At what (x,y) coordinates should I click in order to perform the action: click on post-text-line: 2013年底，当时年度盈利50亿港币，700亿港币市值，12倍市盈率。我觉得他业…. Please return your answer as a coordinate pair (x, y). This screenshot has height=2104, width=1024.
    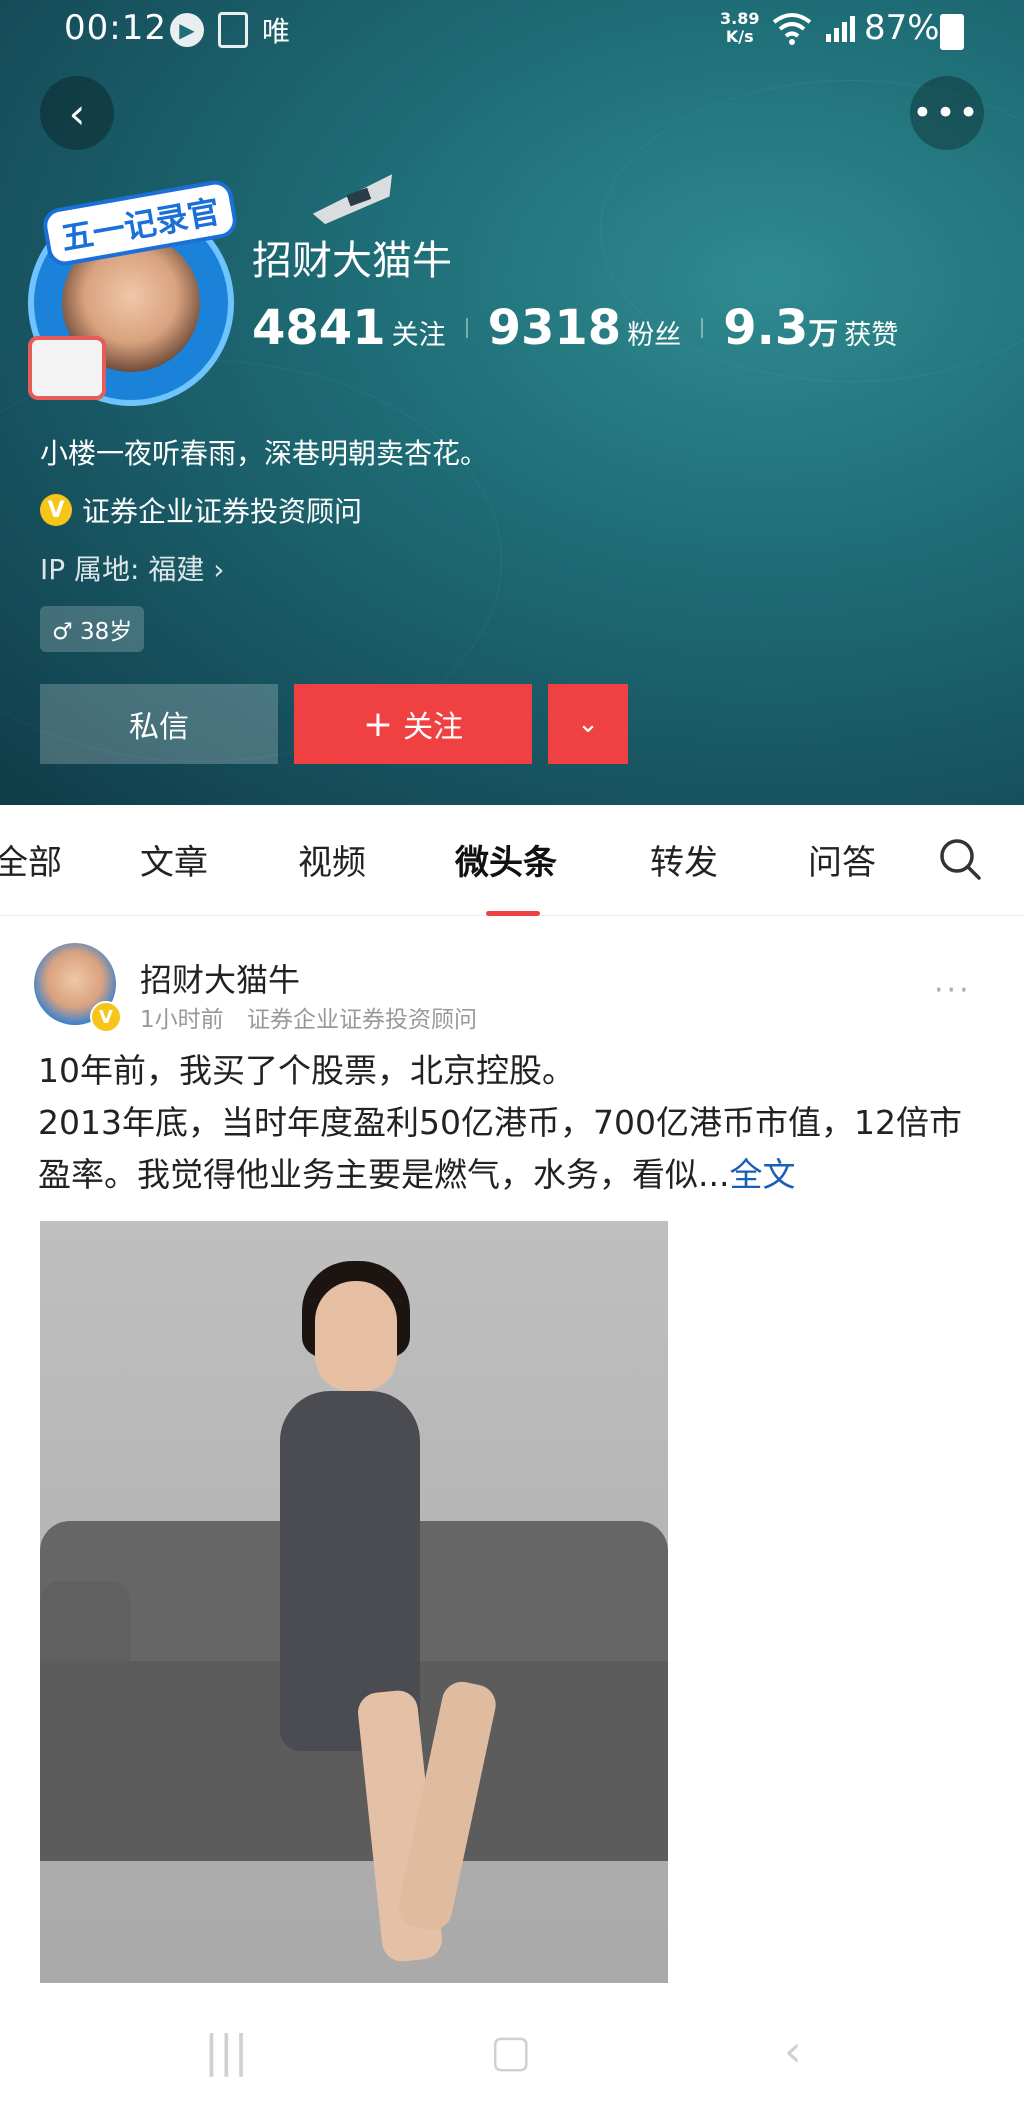
    Looking at the image, I should click on (500, 1148).